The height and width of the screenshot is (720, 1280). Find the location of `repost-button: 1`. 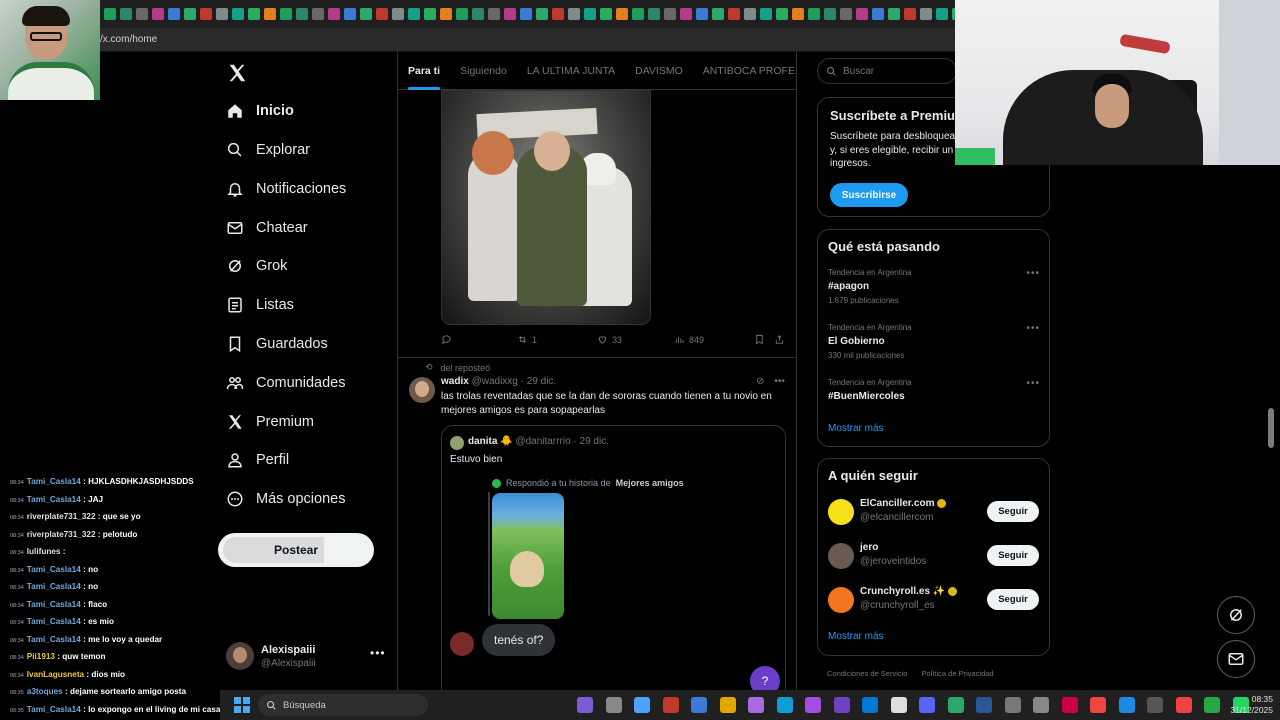

repost-button: 1 is located at coordinates (527, 339).